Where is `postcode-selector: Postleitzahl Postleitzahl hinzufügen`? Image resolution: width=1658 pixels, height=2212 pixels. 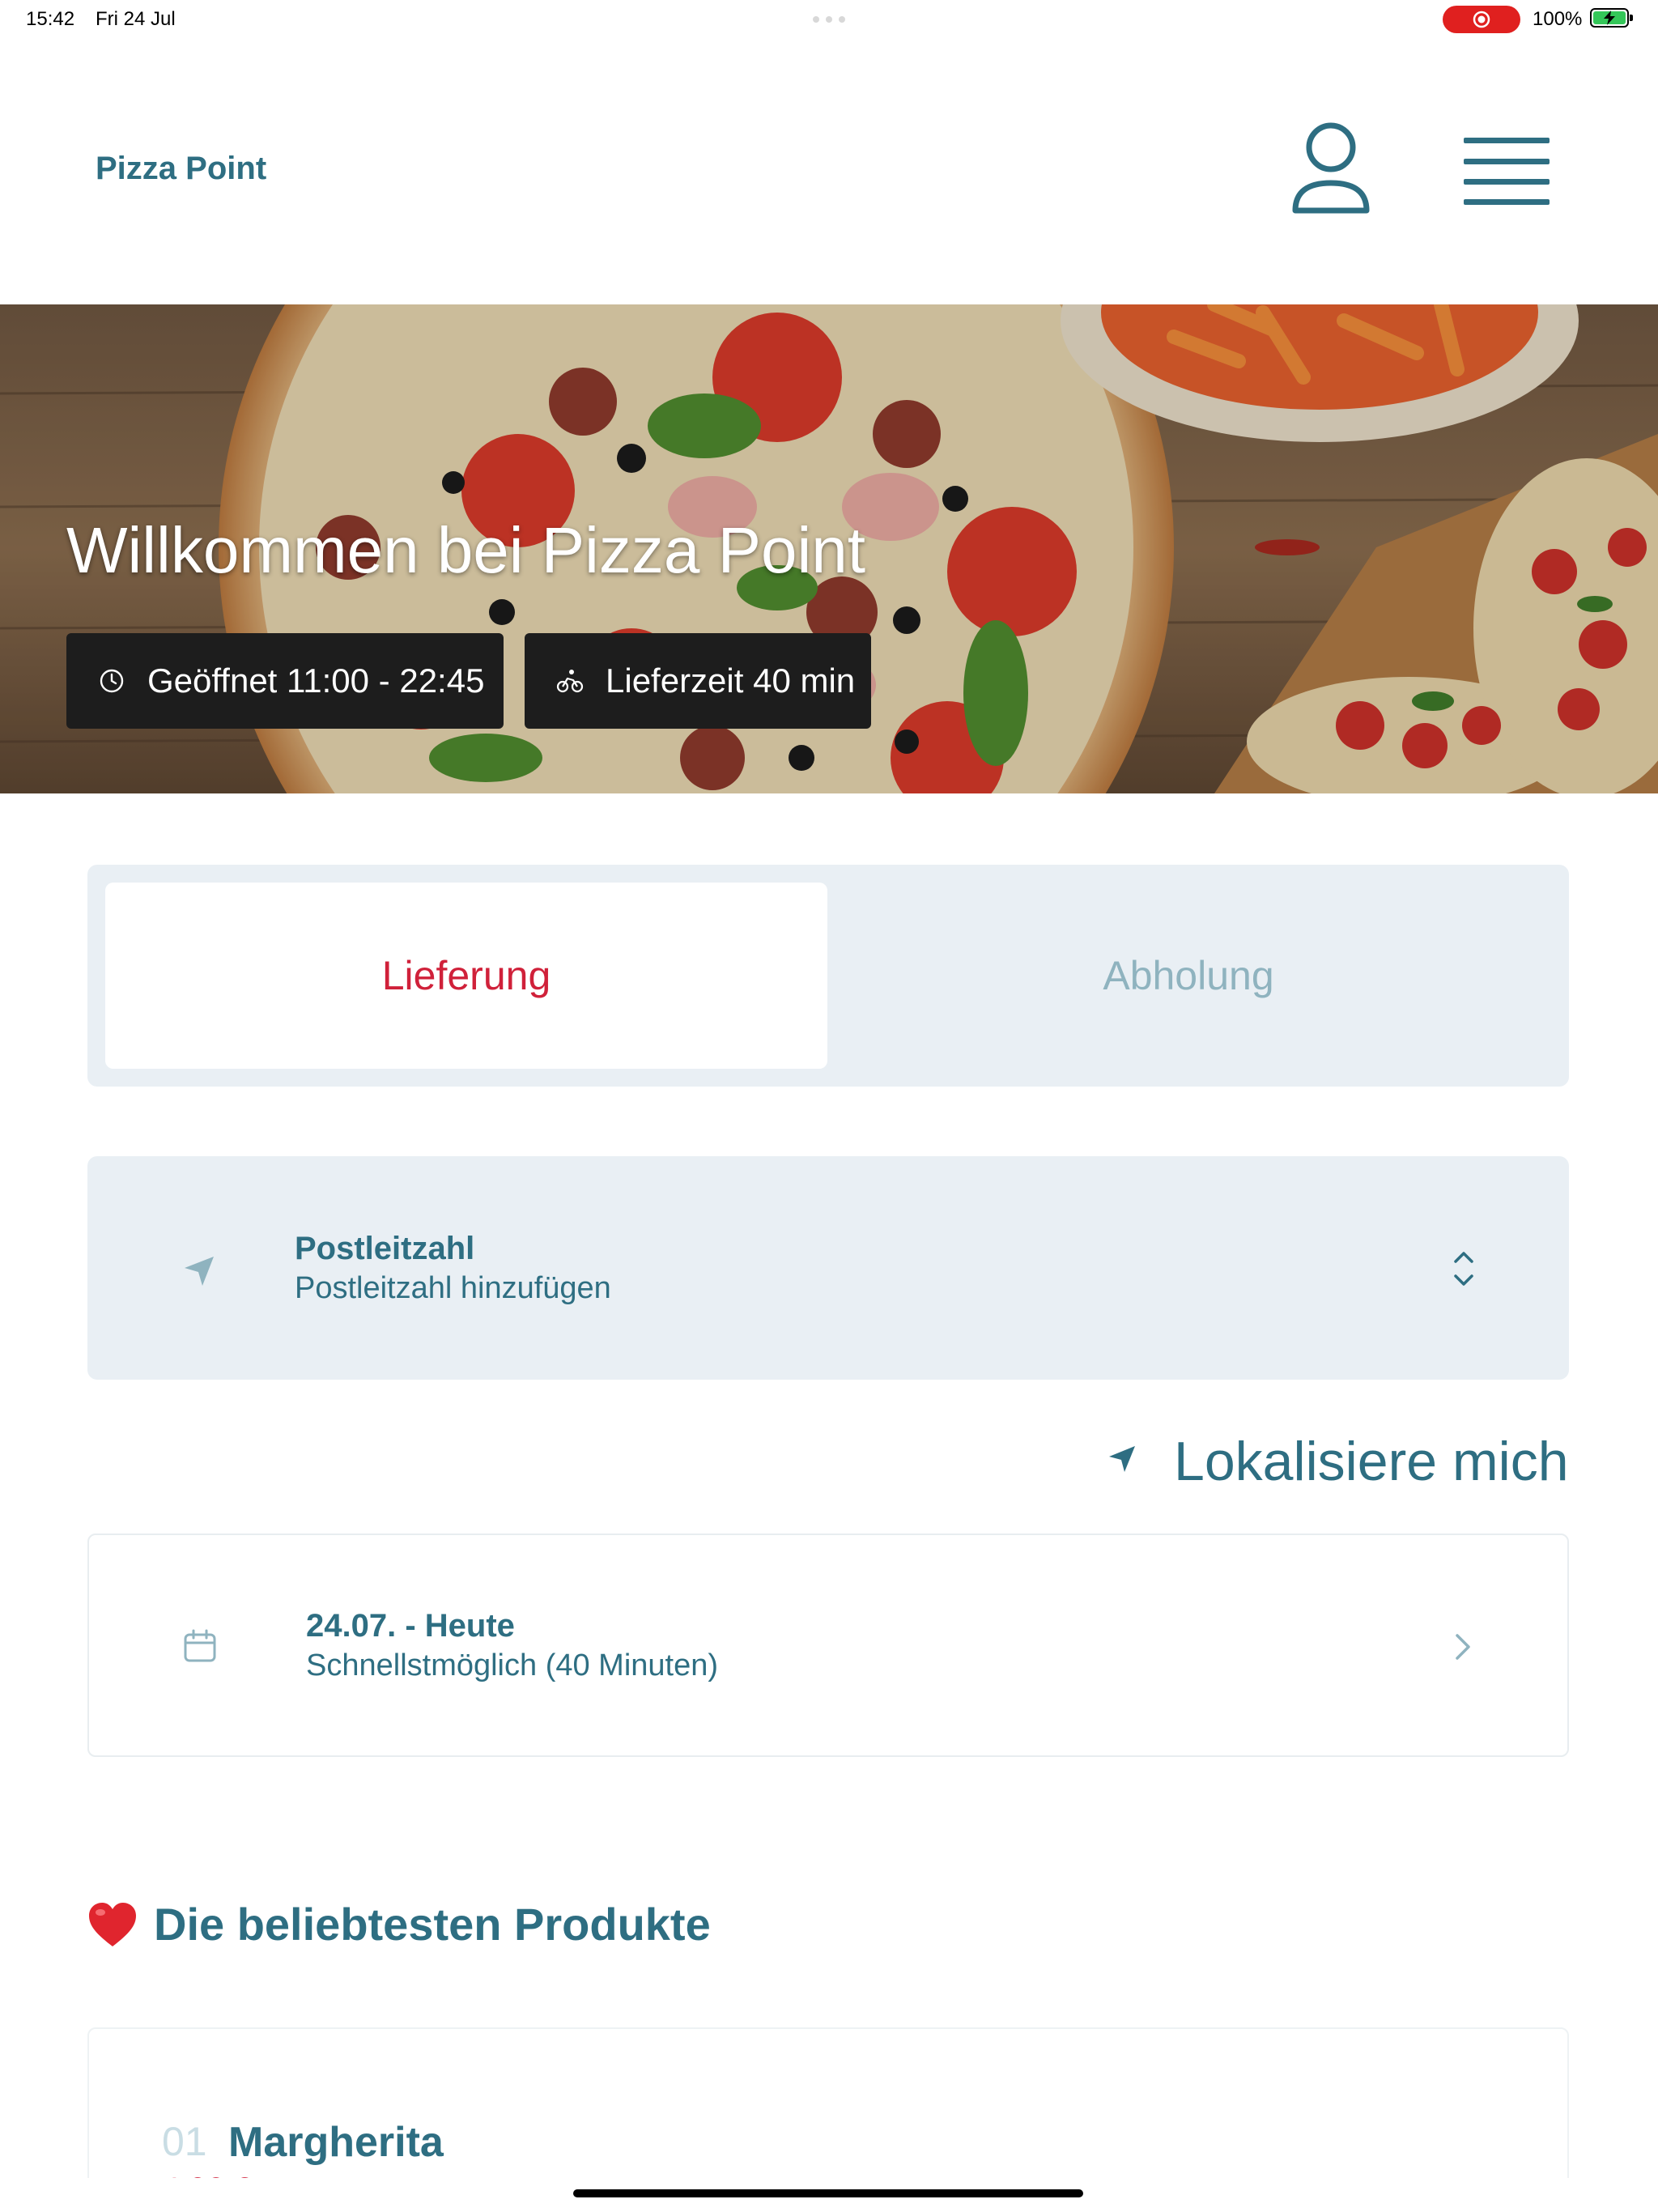
postcode-selector: Postleitzahl Postleitzahl hinzufügen is located at coordinates (828, 1268).